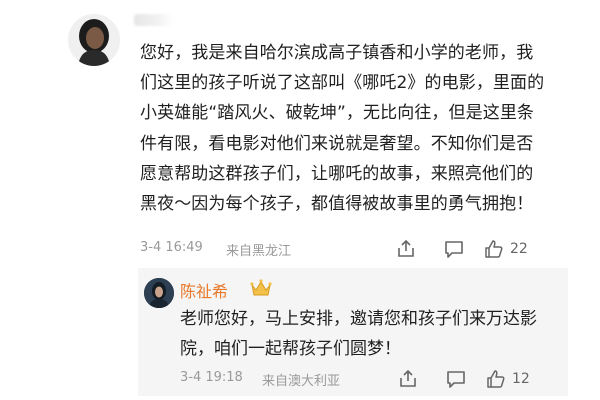 Image resolution: width=600 pixels, height=400 pixels. I want to click on like-button: 22, so click(506, 249).